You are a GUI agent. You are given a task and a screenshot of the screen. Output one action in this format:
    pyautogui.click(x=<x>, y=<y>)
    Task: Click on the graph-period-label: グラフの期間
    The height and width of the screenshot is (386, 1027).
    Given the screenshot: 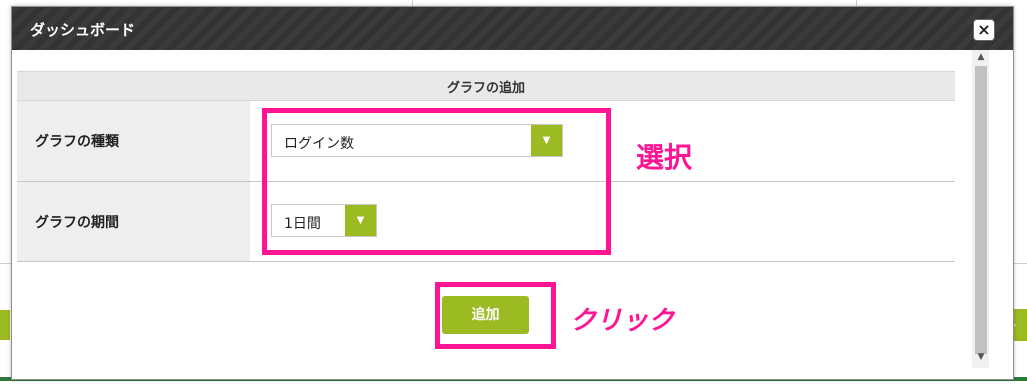 What is the action you would take?
    pyautogui.click(x=133, y=221)
    